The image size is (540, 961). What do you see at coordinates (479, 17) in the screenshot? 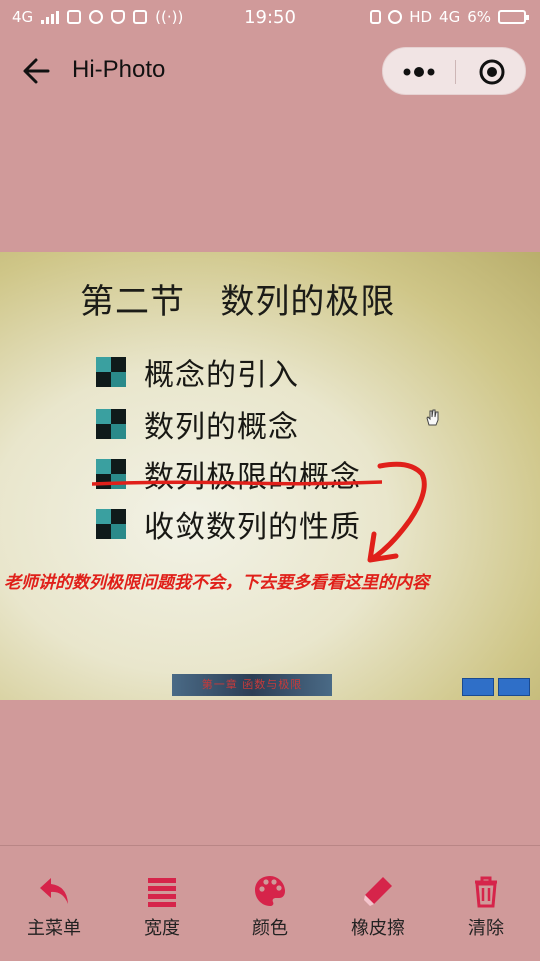
I see `battery-percent: 6%` at bounding box center [479, 17].